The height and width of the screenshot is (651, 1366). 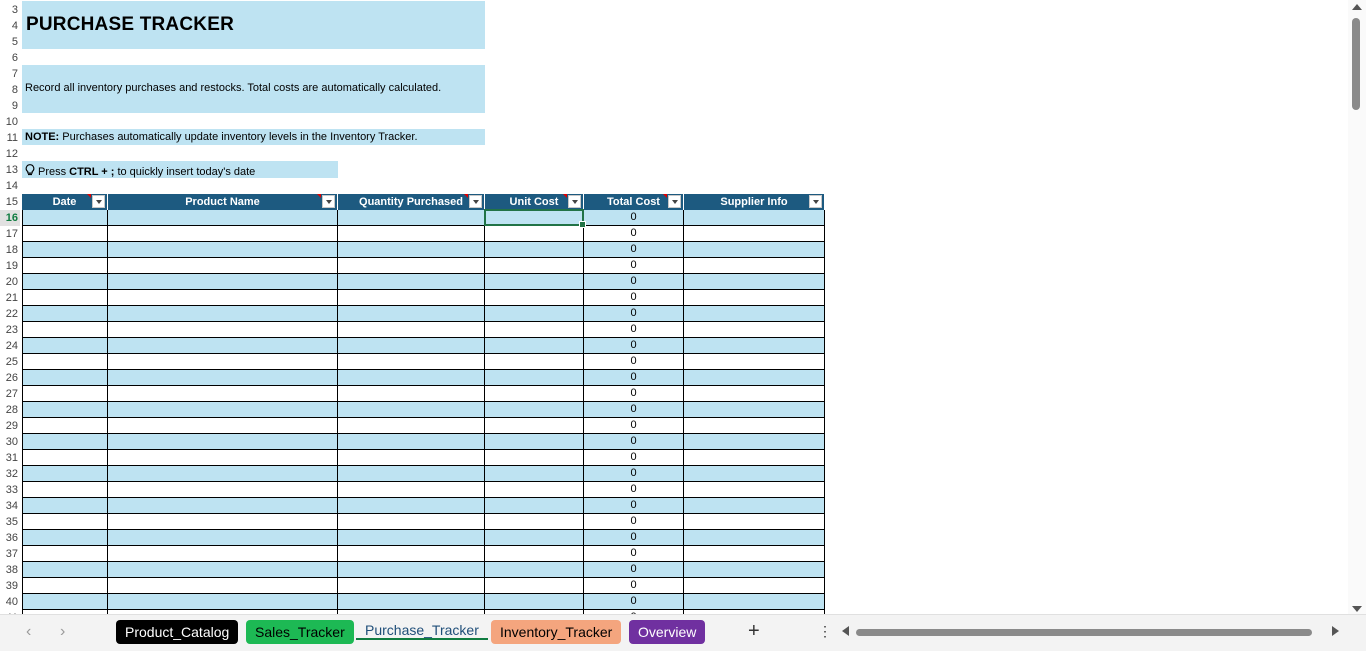 I want to click on row-header: 22, so click(x=10, y=314).